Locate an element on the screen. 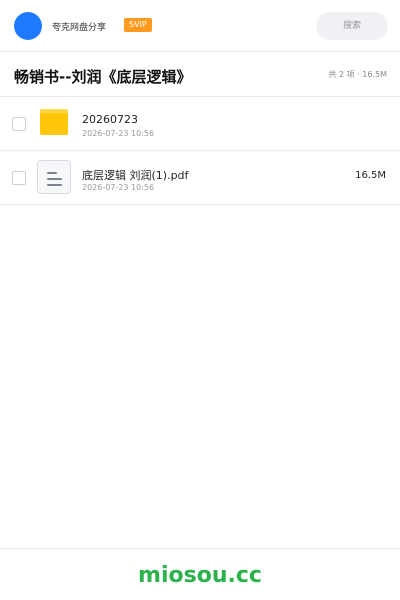 This screenshot has width=400, height=600. file-name: 底层逻辑 刘润(1).pdf is located at coordinates (135, 175).